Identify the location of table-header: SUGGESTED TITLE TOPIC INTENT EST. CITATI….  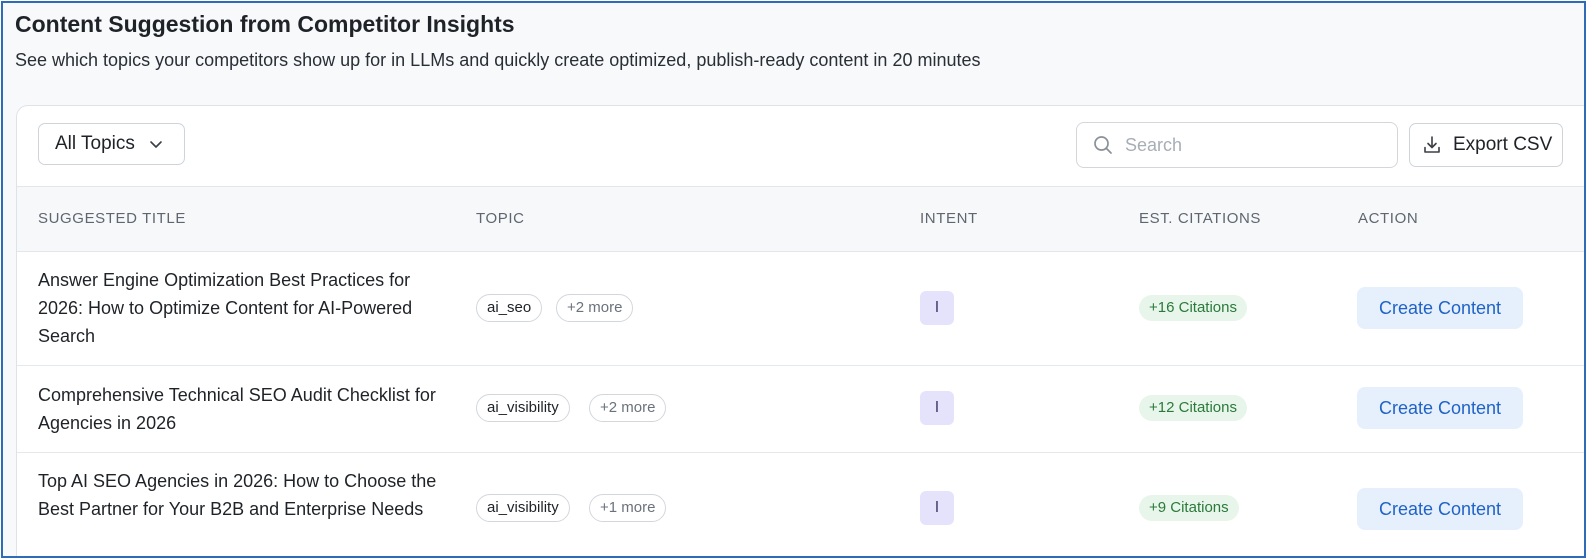
(800, 219).